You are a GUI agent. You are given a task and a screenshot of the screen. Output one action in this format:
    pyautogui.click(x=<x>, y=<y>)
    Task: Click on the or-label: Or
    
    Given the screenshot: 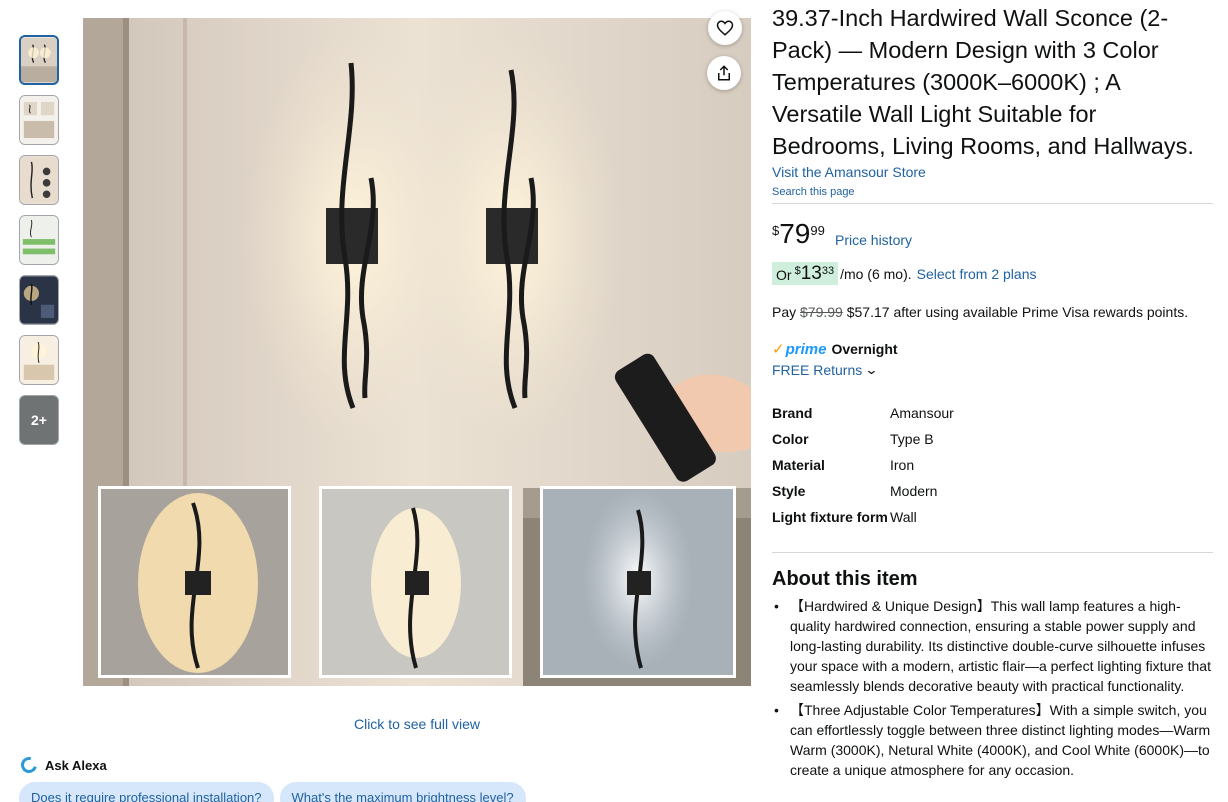 What is the action you would take?
    pyautogui.click(x=784, y=275)
    